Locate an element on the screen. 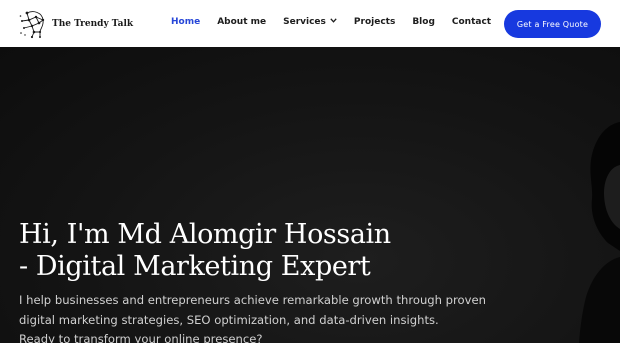  brand-logo: The Trendy Talk is located at coordinates (75, 24).